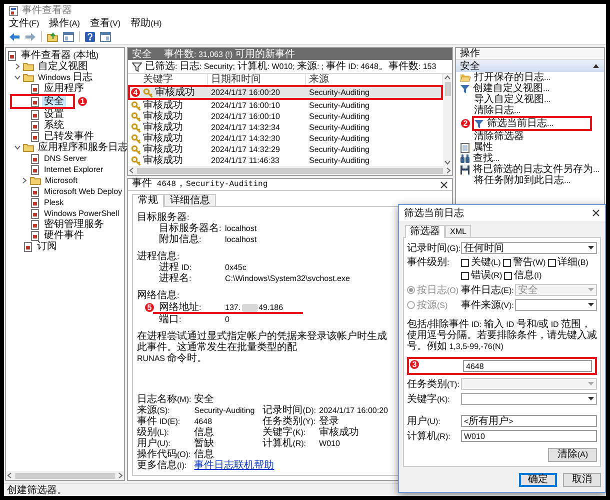 This screenshot has height=500, width=610. I want to click on help-icon, so click(90, 37).